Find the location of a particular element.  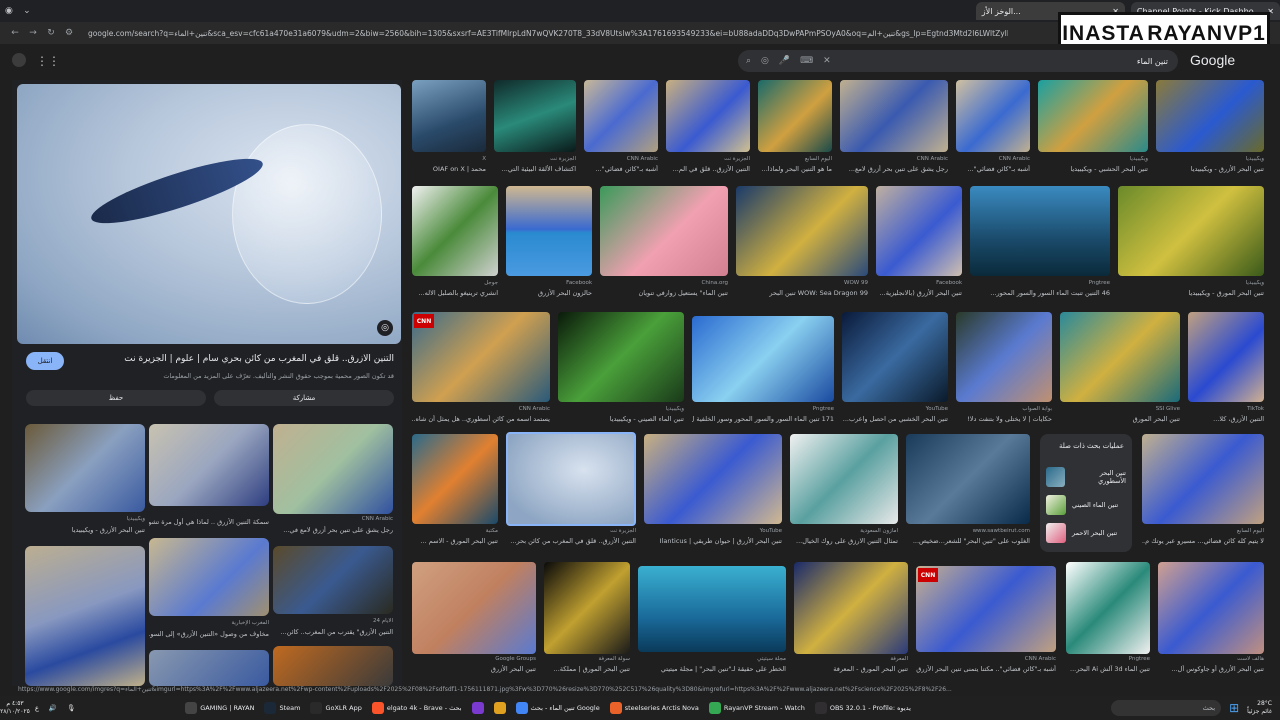

taskbar-item: تنين الماء - بحث Google is located at coordinates (558, 708).